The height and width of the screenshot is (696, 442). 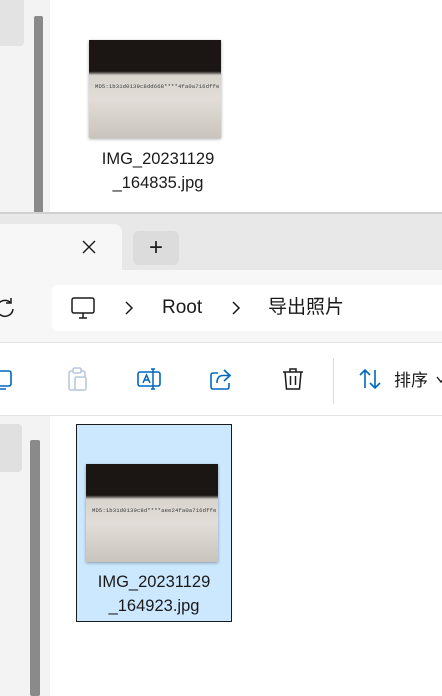 I want to click on trash-icon, so click(x=293, y=379).